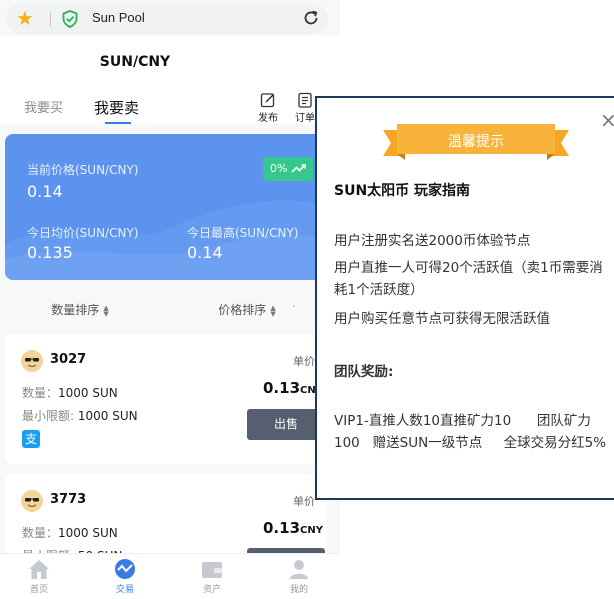  What do you see at coordinates (83, 233) in the screenshot?
I see `avg-price-label: 今日均价(SUN/CNY)` at bounding box center [83, 233].